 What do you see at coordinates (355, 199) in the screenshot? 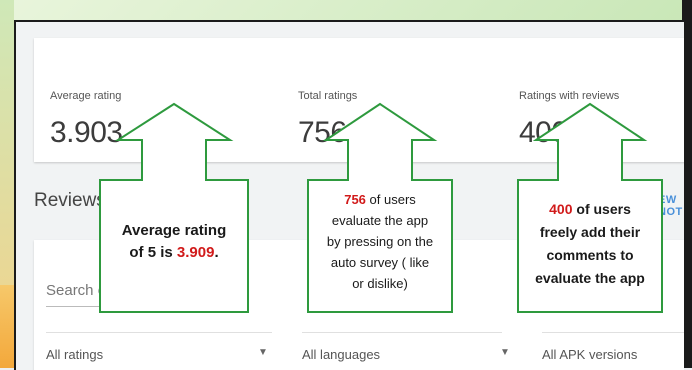
I see `total-callout-value: 756` at bounding box center [355, 199].